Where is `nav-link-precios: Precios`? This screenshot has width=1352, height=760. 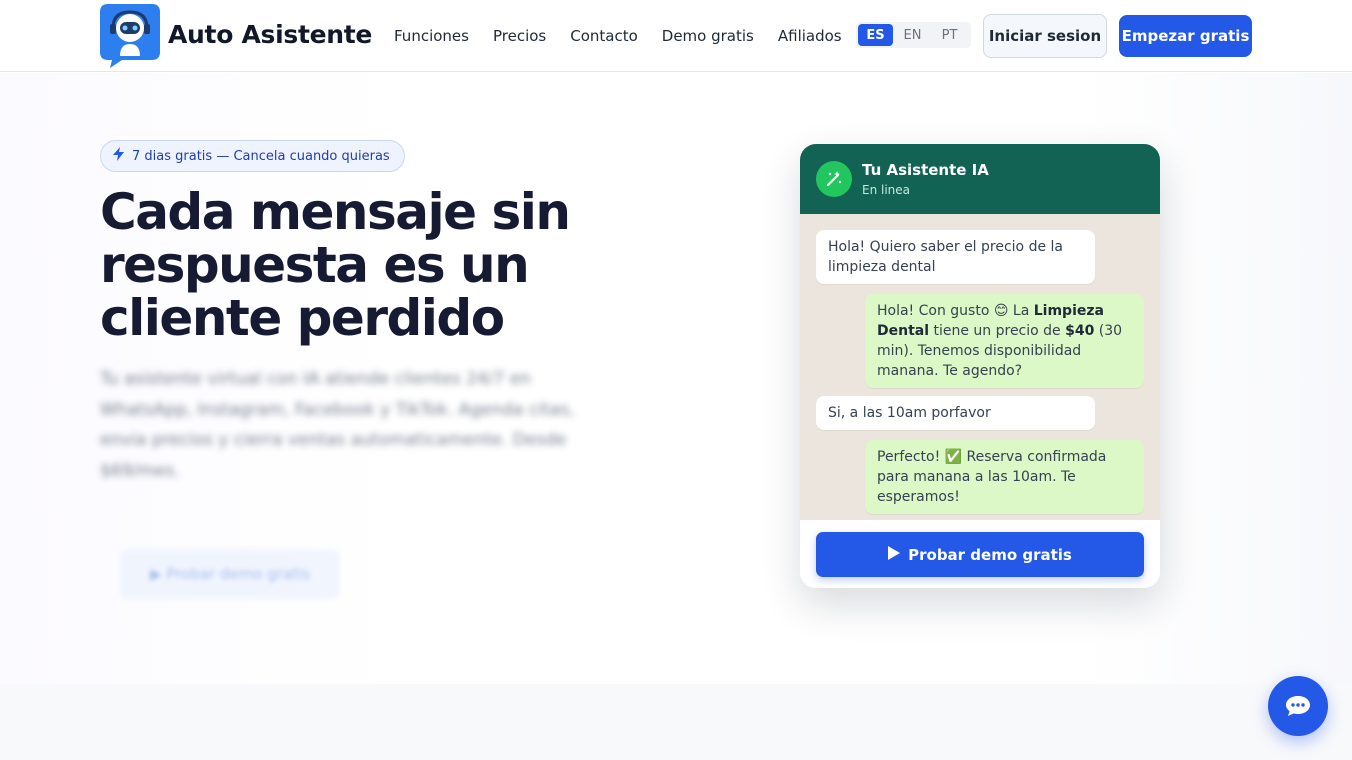
nav-link-precios: Precios is located at coordinates (519, 36).